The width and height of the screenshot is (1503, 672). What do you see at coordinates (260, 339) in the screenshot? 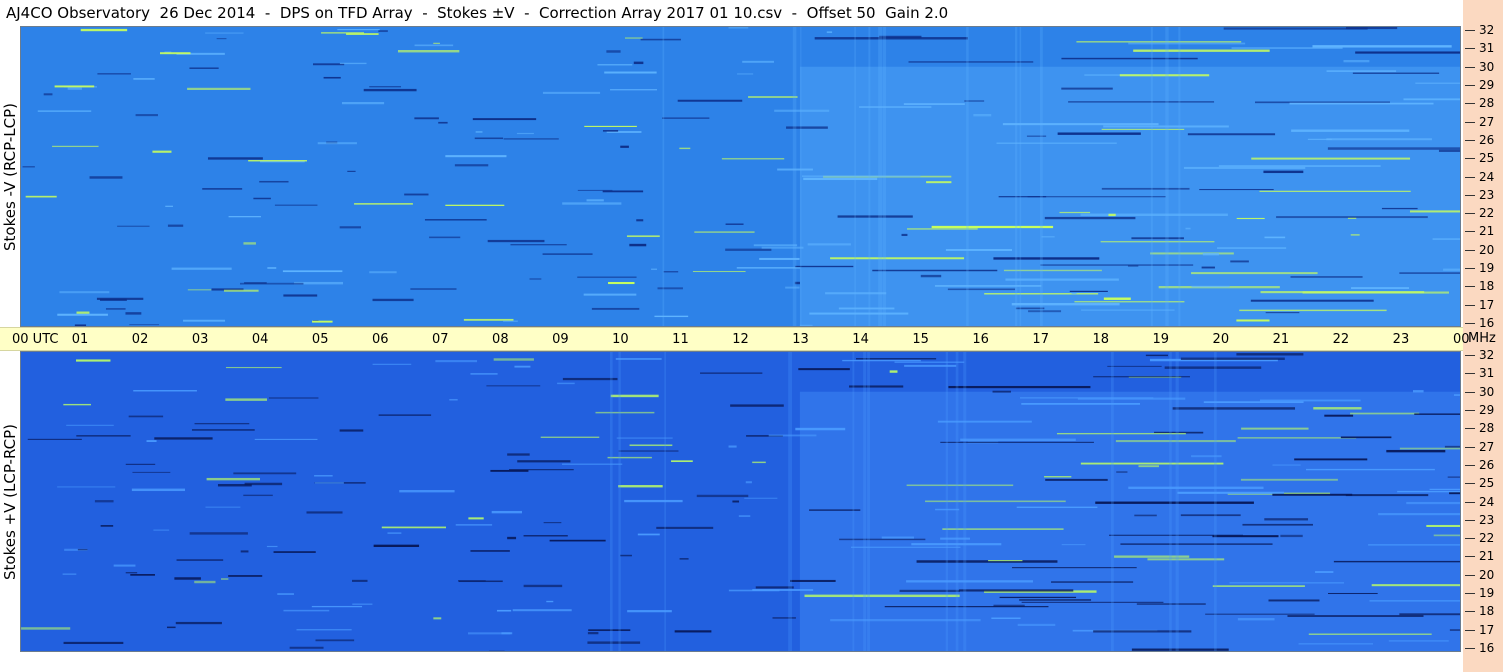
I see `time-tick-label: 04` at bounding box center [260, 339].